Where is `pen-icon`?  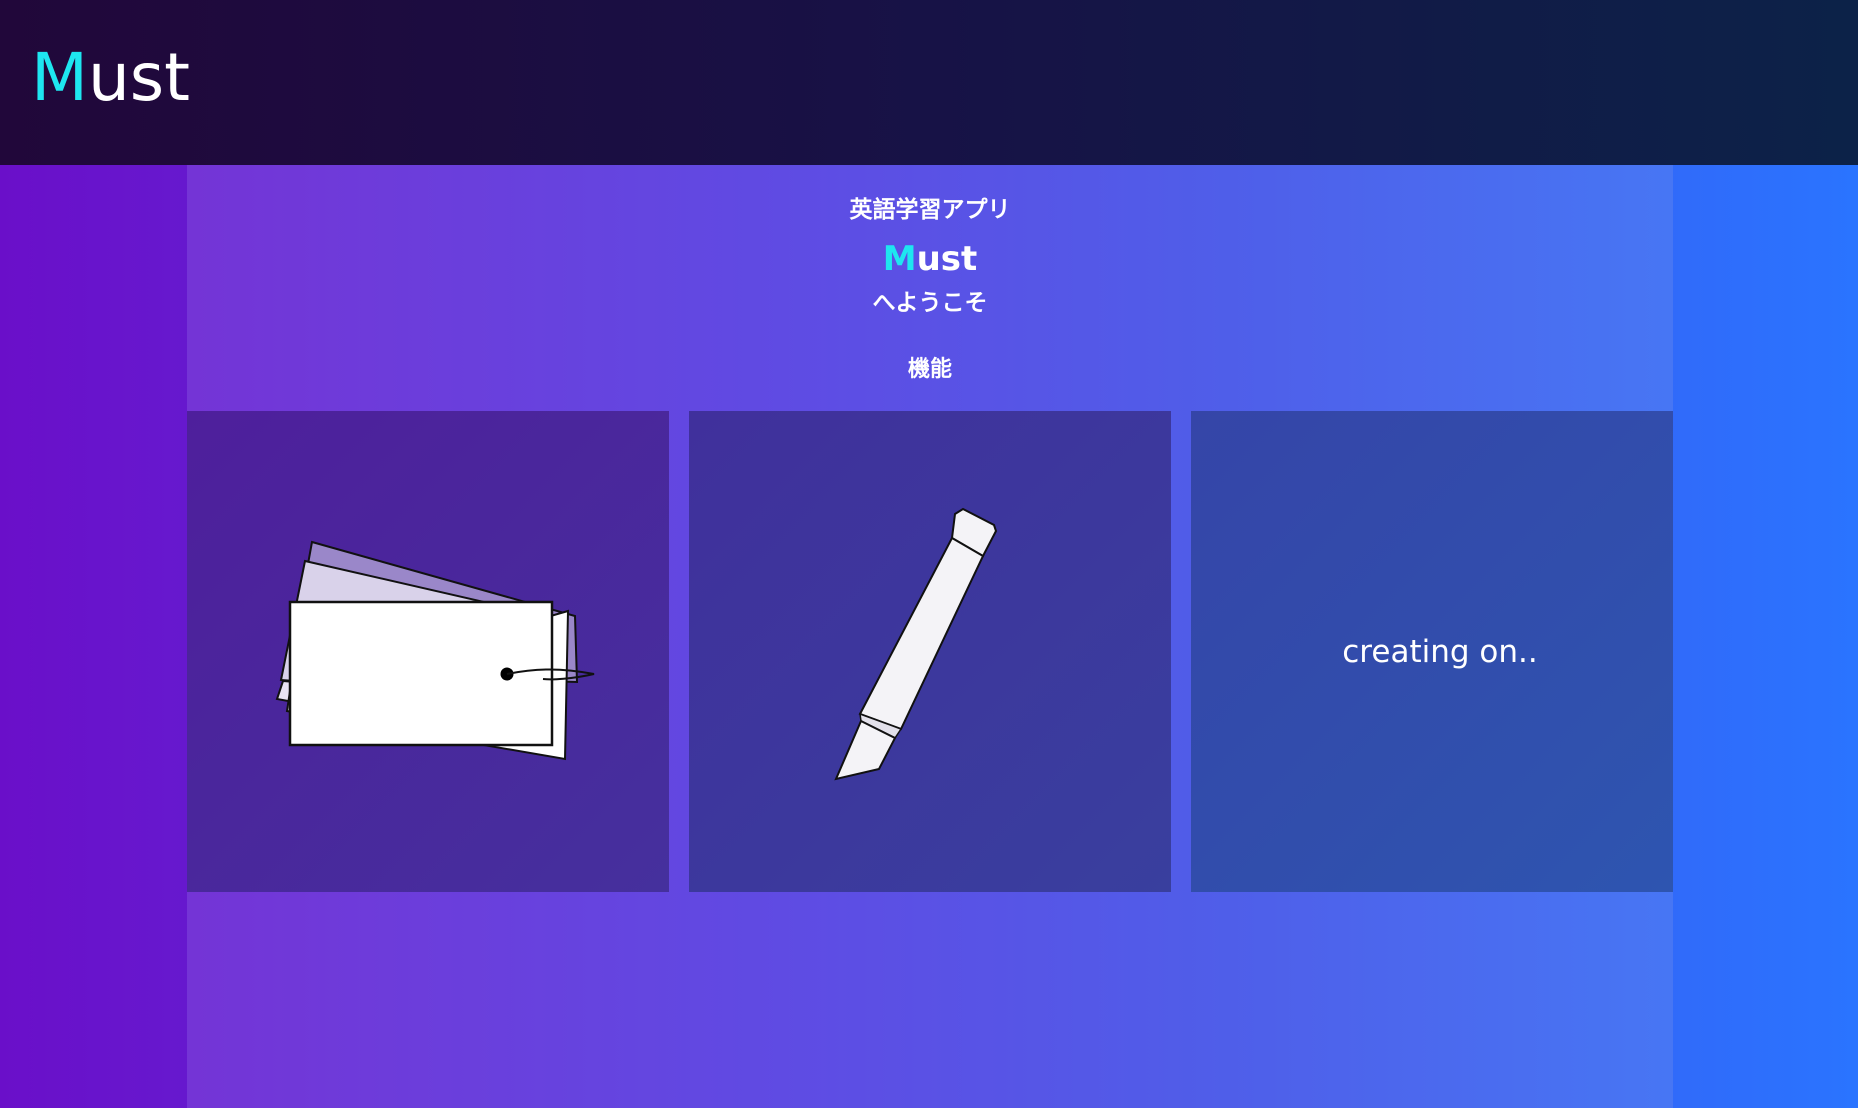 pen-icon is located at coordinates (916, 644).